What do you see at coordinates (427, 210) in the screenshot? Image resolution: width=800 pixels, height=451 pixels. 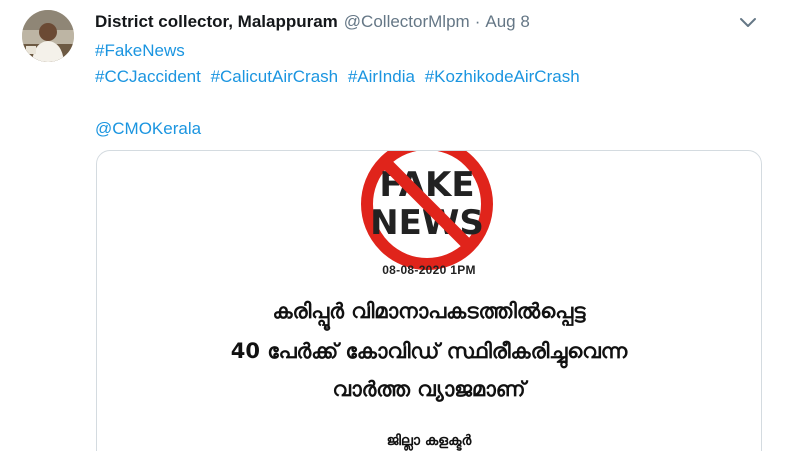 I see `fake-news-stamp: FAKE NEWS` at bounding box center [427, 210].